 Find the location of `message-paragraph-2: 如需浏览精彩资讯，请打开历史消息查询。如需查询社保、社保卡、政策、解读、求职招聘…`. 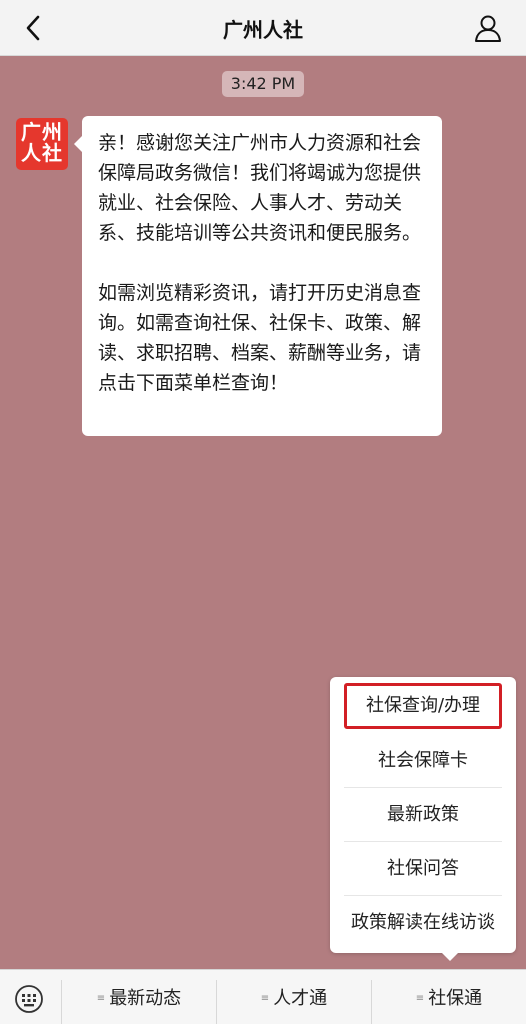

message-paragraph-2: 如需浏览精彩资讯，请打开历史消息查询。如需查询社保、社保卡、政策、解读、求职招聘… is located at coordinates (260, 338).